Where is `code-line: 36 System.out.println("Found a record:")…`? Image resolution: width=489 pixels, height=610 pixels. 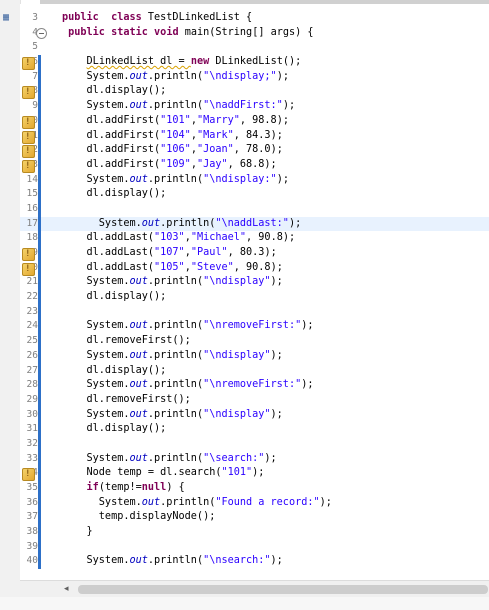
code-line: 36 System.out.println("Found a record:")… is located at coordinates (254, 503).